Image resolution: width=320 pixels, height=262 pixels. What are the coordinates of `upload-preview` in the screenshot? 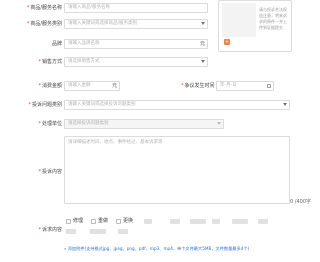 It's located at (239, 20).